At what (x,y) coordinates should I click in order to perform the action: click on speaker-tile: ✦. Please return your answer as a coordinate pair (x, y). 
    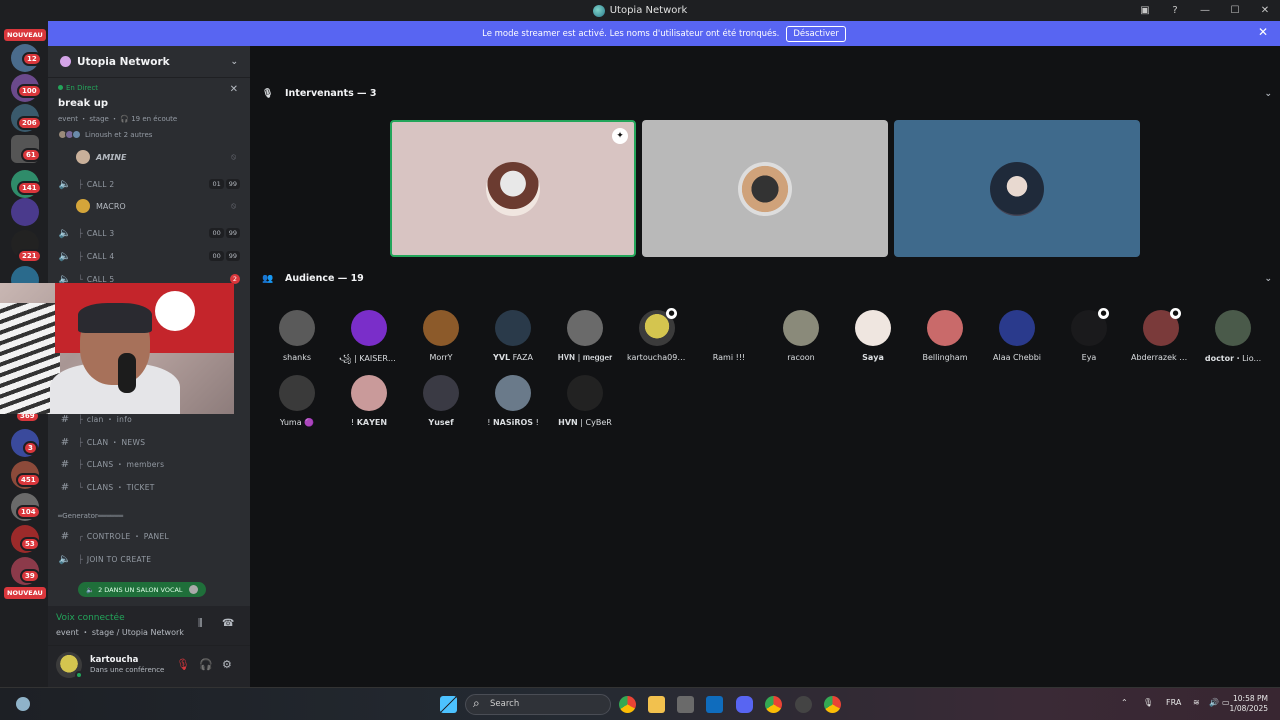
    Looking at the image, I should click on (513, 188).